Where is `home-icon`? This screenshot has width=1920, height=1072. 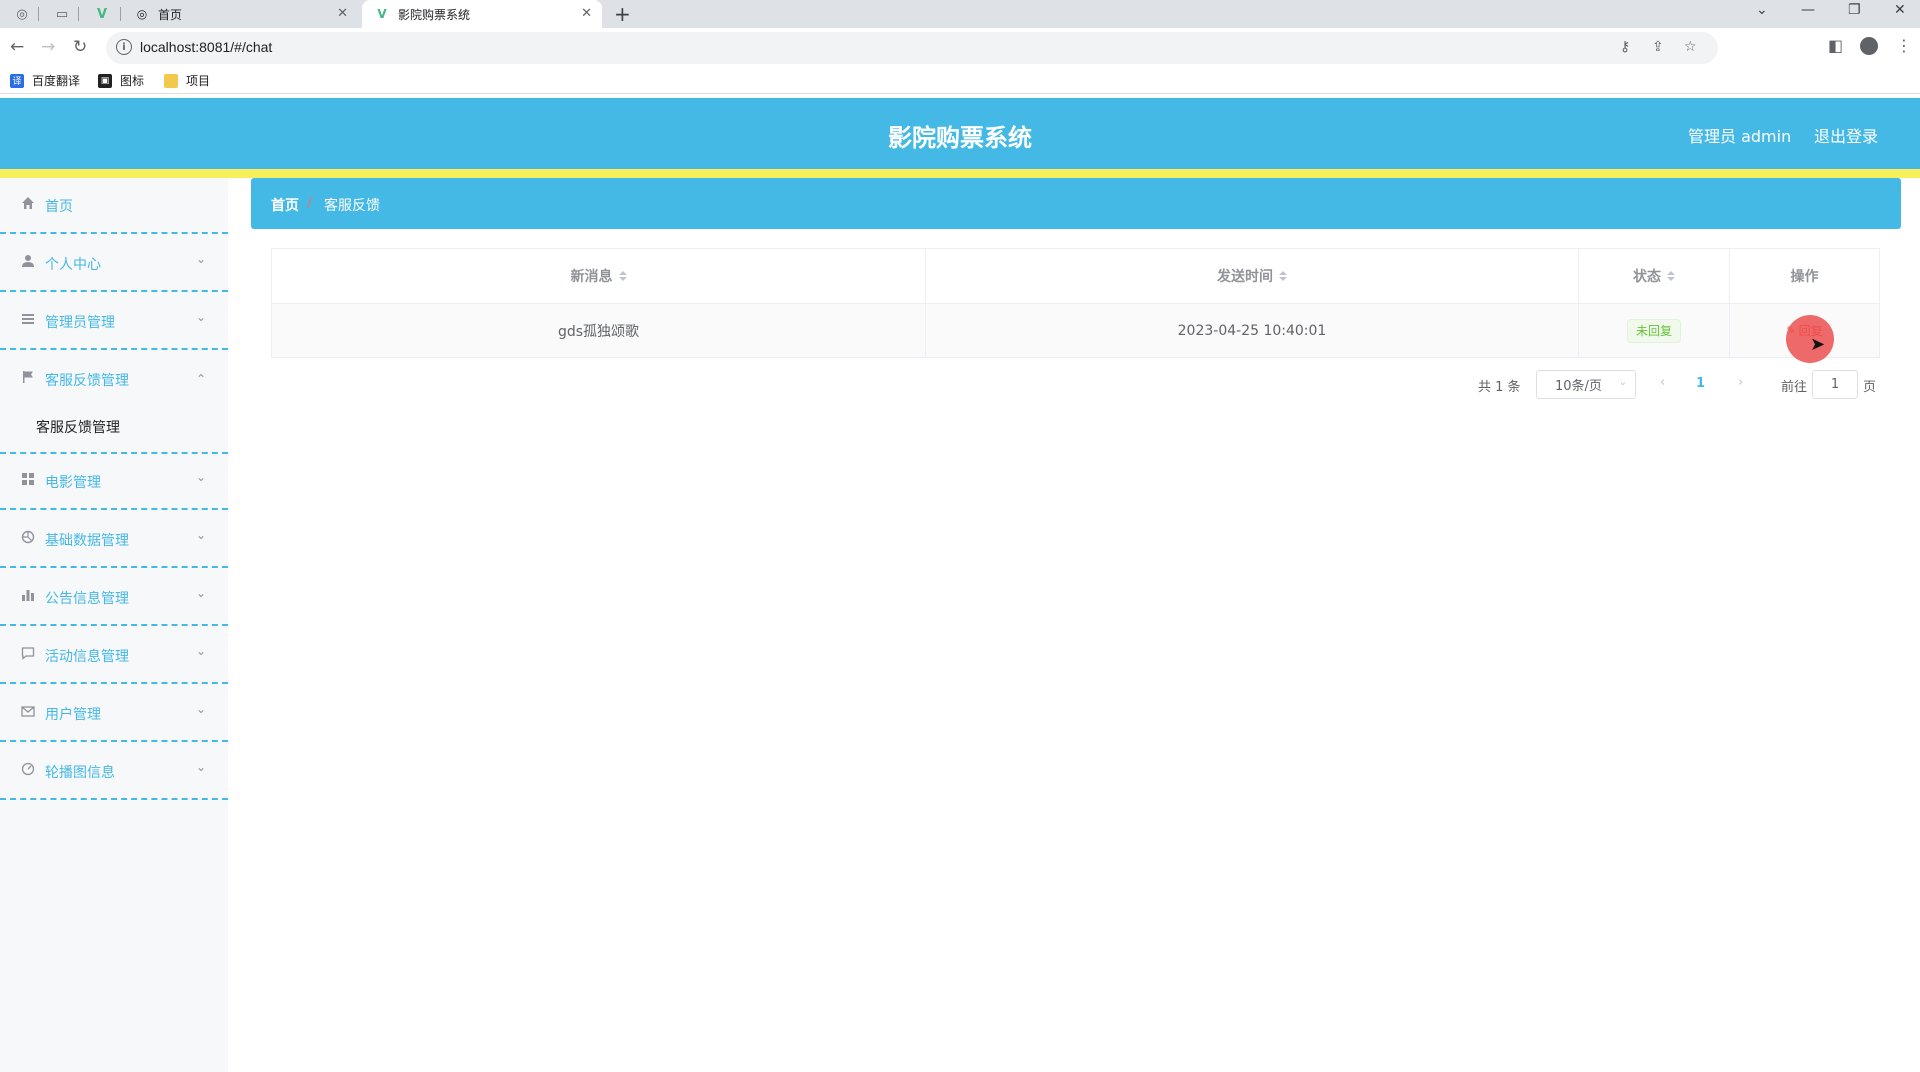 home-icon is located at coordinates (28, 203).